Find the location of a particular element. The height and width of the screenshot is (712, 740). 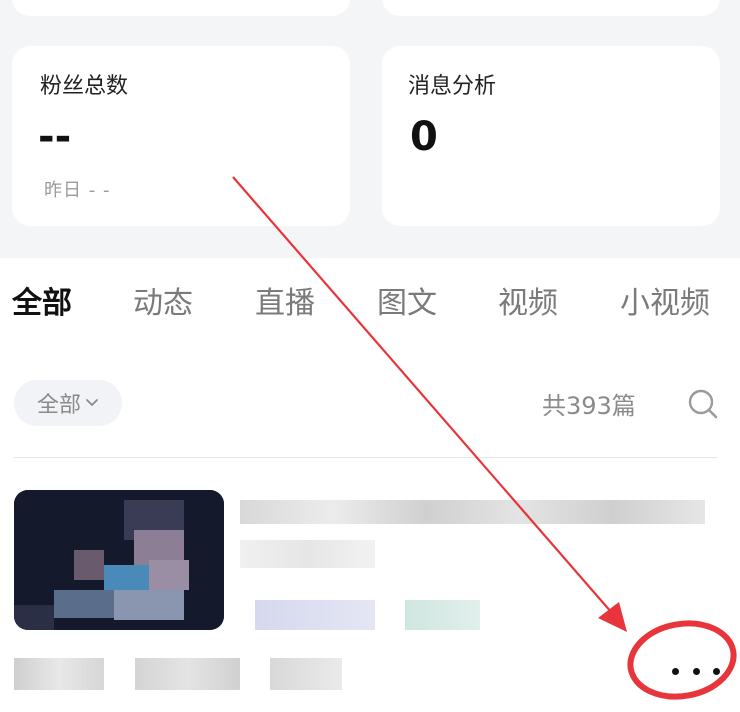

annotation-arrow-head is located at coordinates (612, 617).